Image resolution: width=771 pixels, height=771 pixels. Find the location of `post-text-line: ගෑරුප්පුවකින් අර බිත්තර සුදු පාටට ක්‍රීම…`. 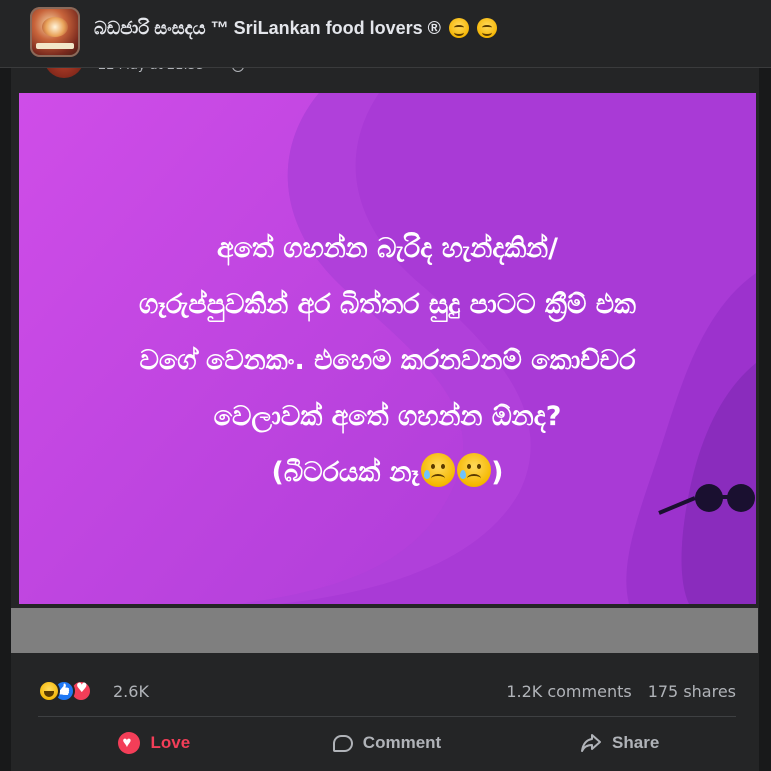

post-text-line: ගෑරුප්පුවකින් අර බිත්තර සුදු පාටට ක්‍රීම… is located at coordinates (387, 304).